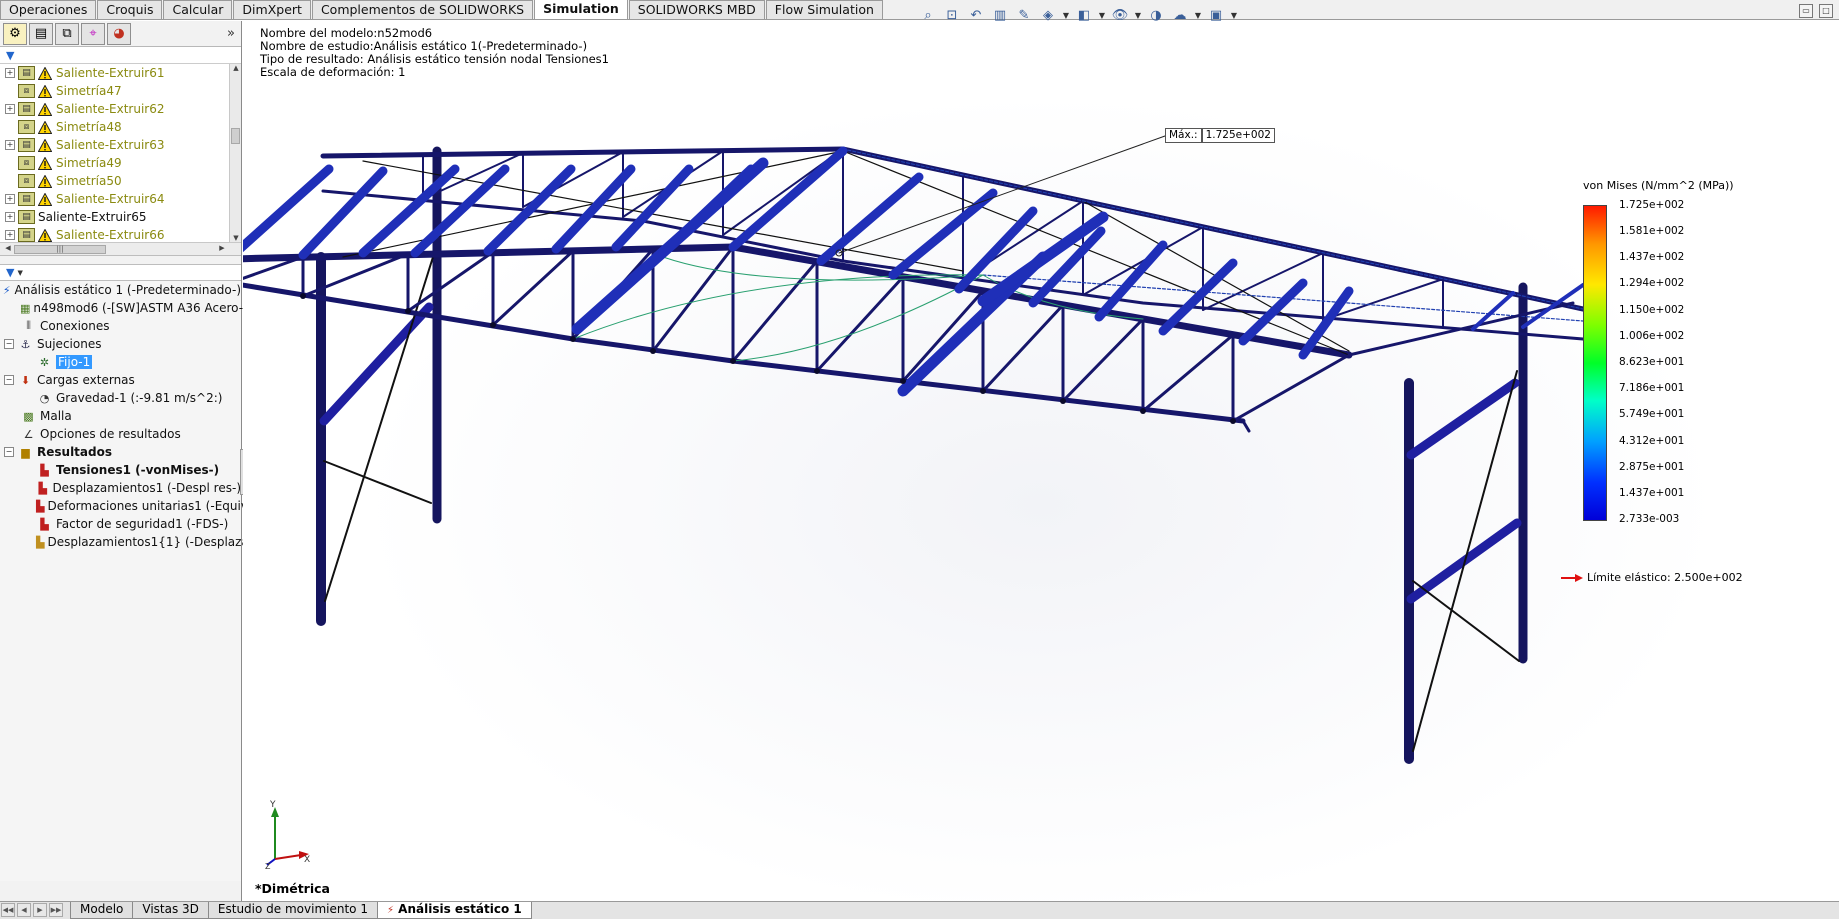 The image size is (1839, 919). I want to click on stress-plot-icon: ▙, so click(44, 470).